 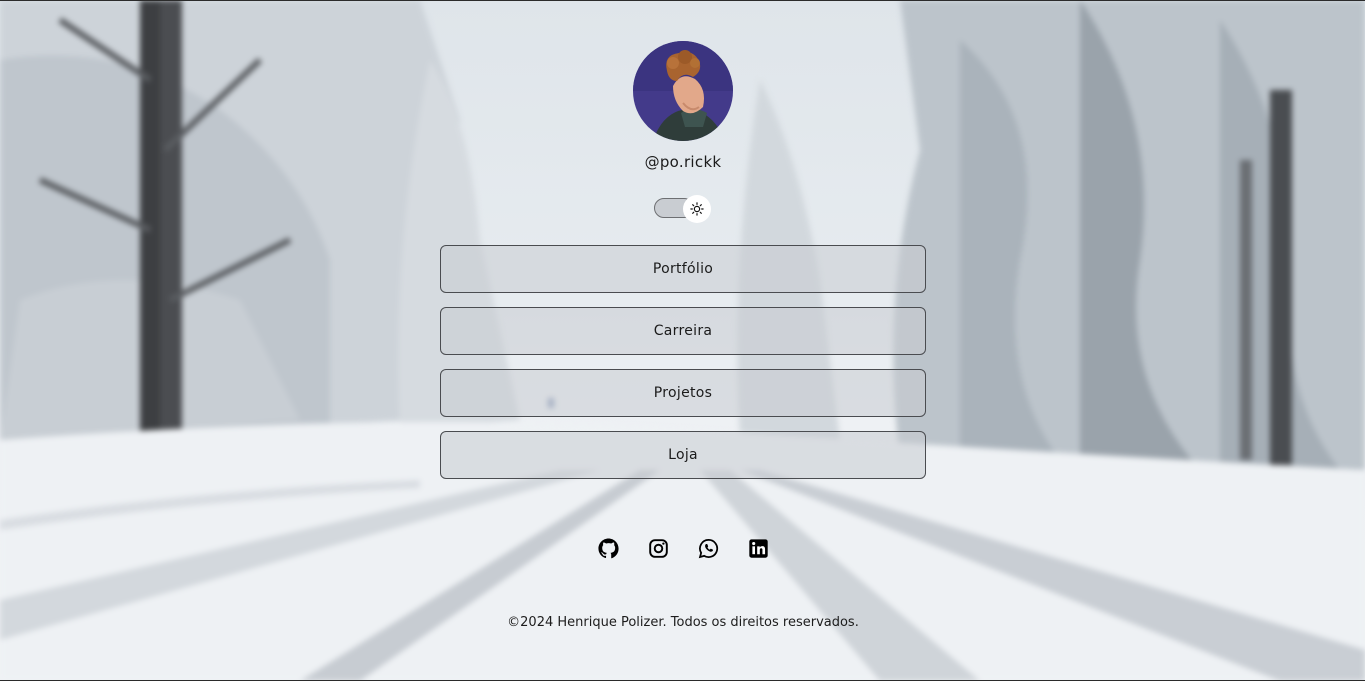 I want to click on sun-icon, so click(x=697, y=209).